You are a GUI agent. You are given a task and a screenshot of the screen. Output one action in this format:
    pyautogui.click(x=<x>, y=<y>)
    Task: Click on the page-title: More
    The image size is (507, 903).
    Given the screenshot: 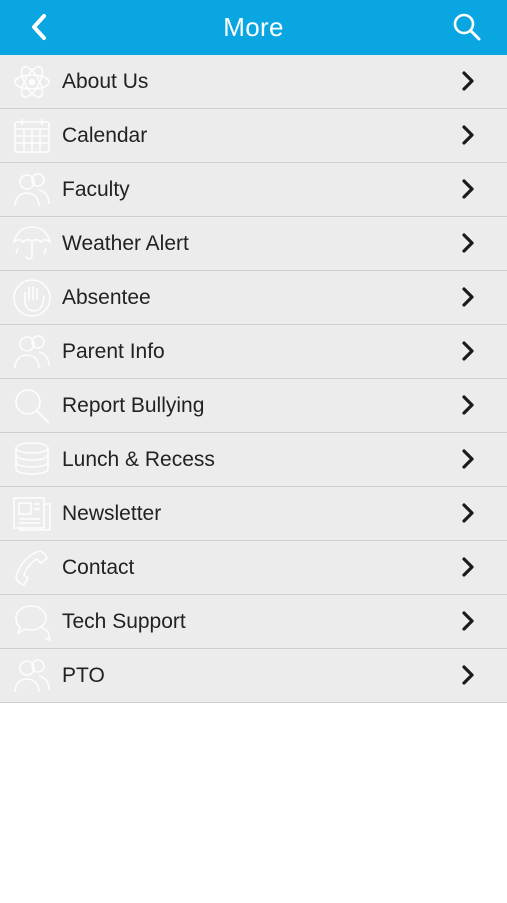 What is the action you would take?
    pyautogui.click(x=253, y=27)
    